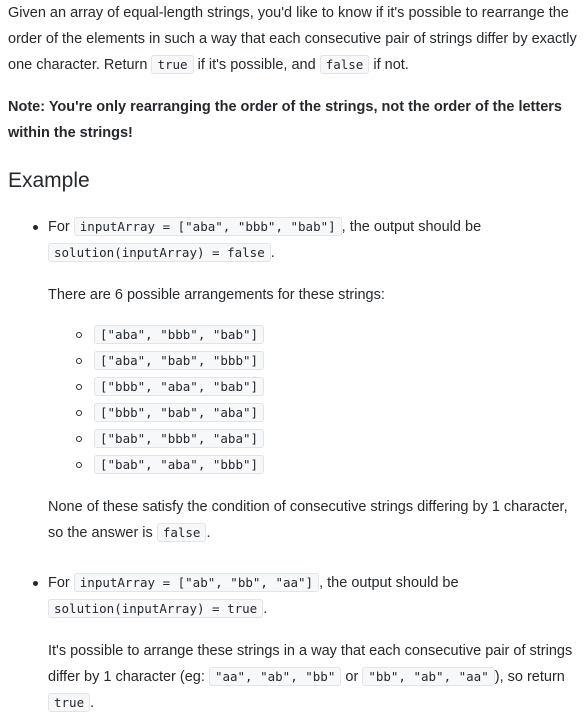 Image resolution: width=585 pixels, height=726 pixels. I want to click on inline-code-false: false, so click(344, 64).